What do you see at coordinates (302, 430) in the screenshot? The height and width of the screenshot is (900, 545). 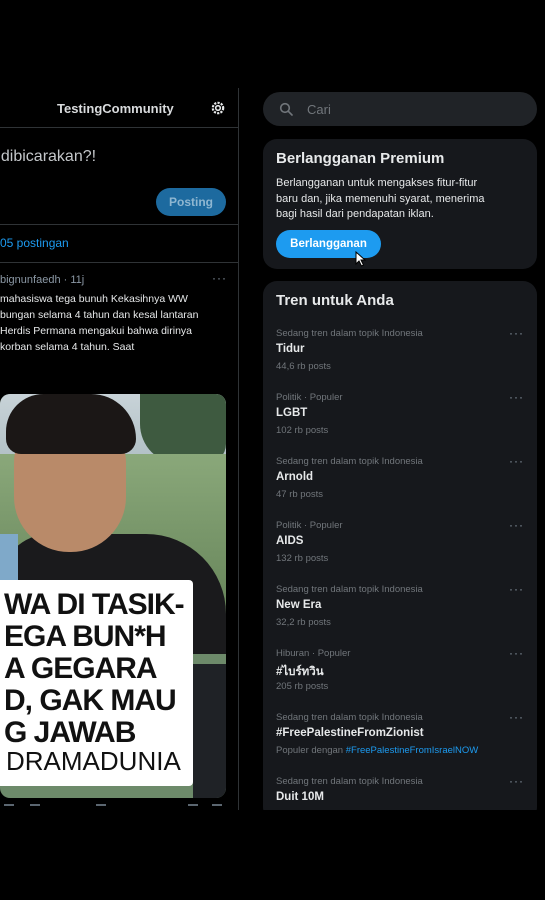 I see `trend-count: 102 rb posts` at bounding box center [302, 430].